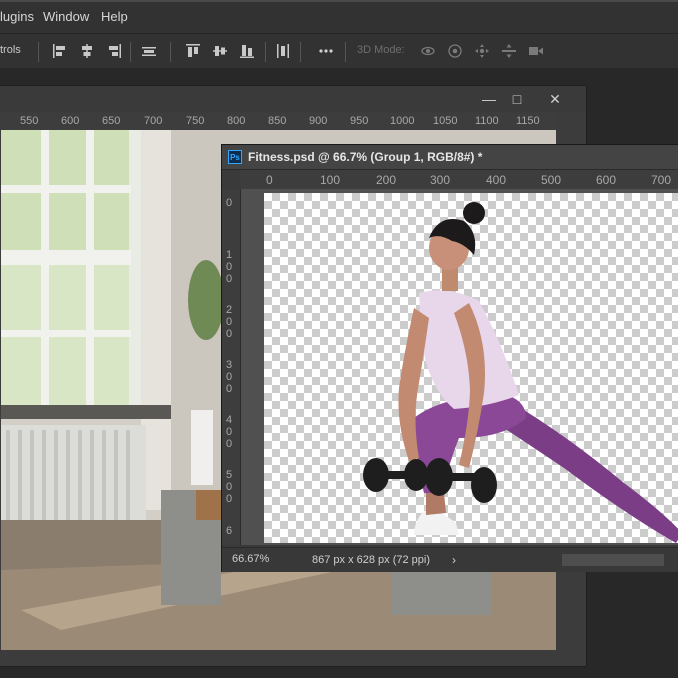 The height and width of the screenshot is (678, 678). Describe the element at coordinates (326, 51) in the screenshot. I see `more-icon` at that location.